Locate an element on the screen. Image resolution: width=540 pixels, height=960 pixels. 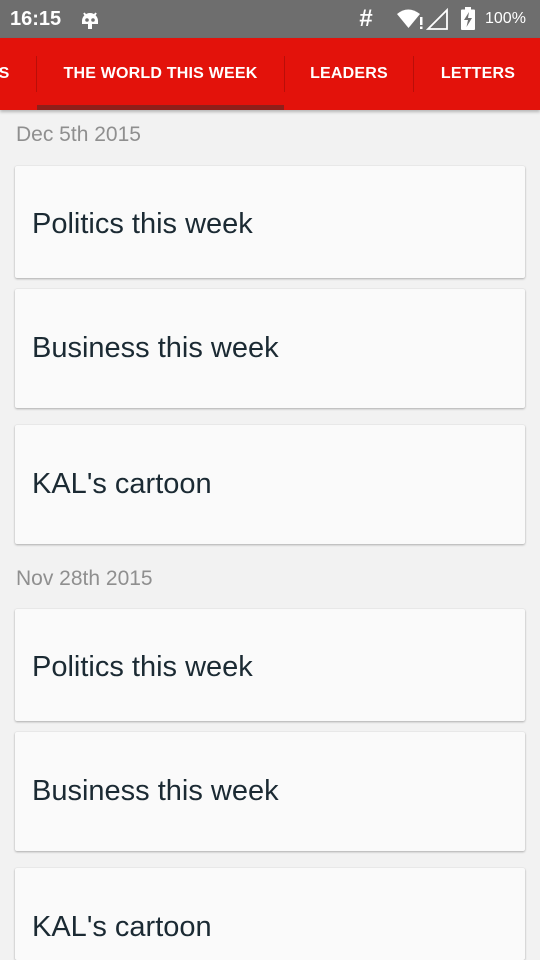
battery-level: 100% is located at coordinates (505, 18).